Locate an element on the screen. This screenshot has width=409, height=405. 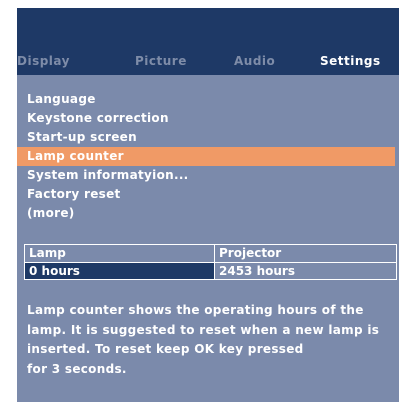
lamp-hours-table: Lamp Projector 0 hours 2453 hours is located at coordinates (210, 262).